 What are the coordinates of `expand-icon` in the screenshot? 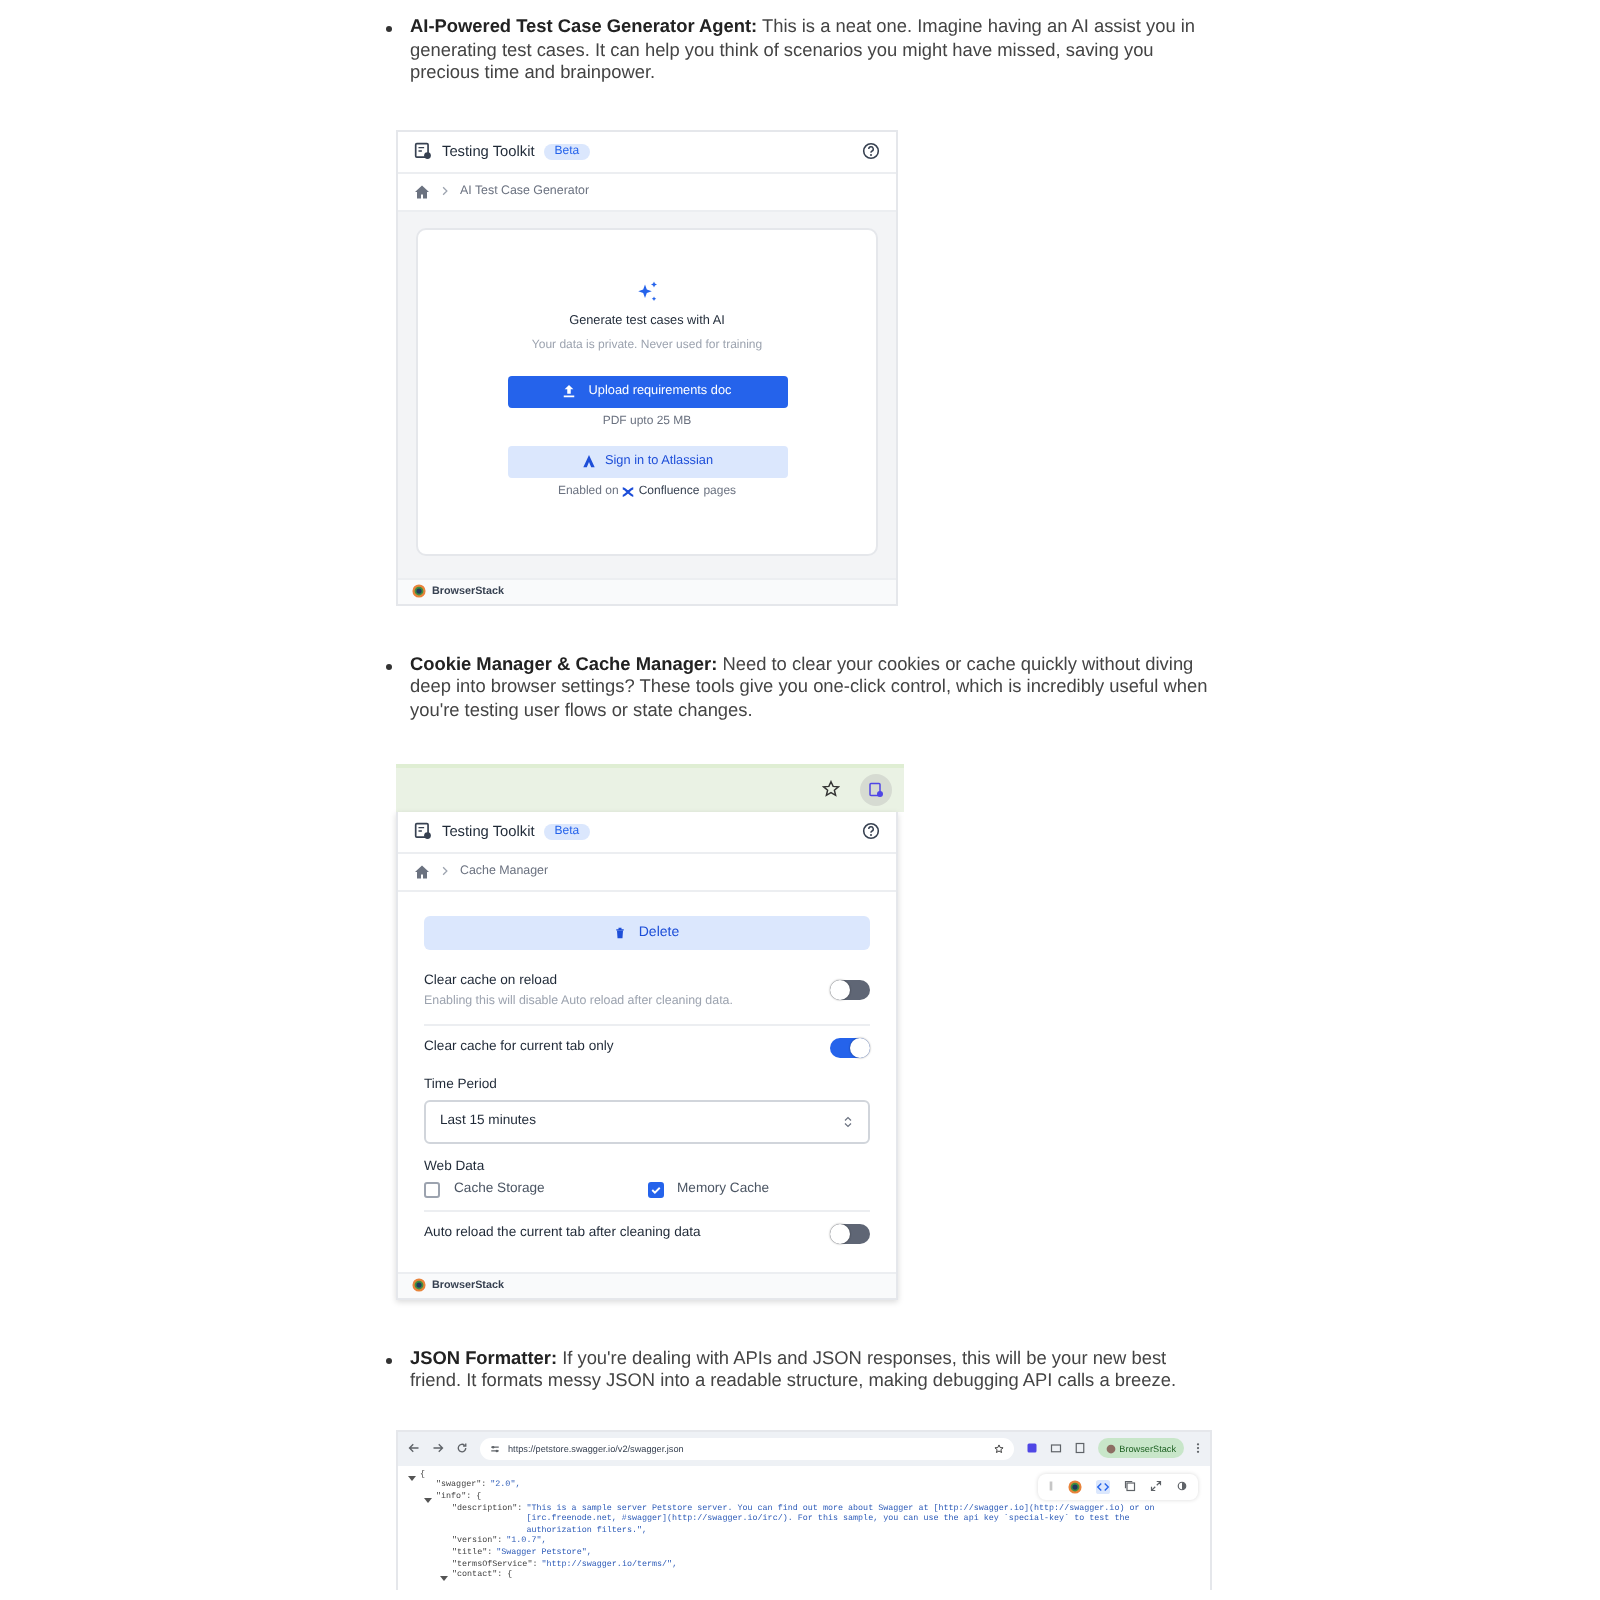 It's located at (1156, 1486).